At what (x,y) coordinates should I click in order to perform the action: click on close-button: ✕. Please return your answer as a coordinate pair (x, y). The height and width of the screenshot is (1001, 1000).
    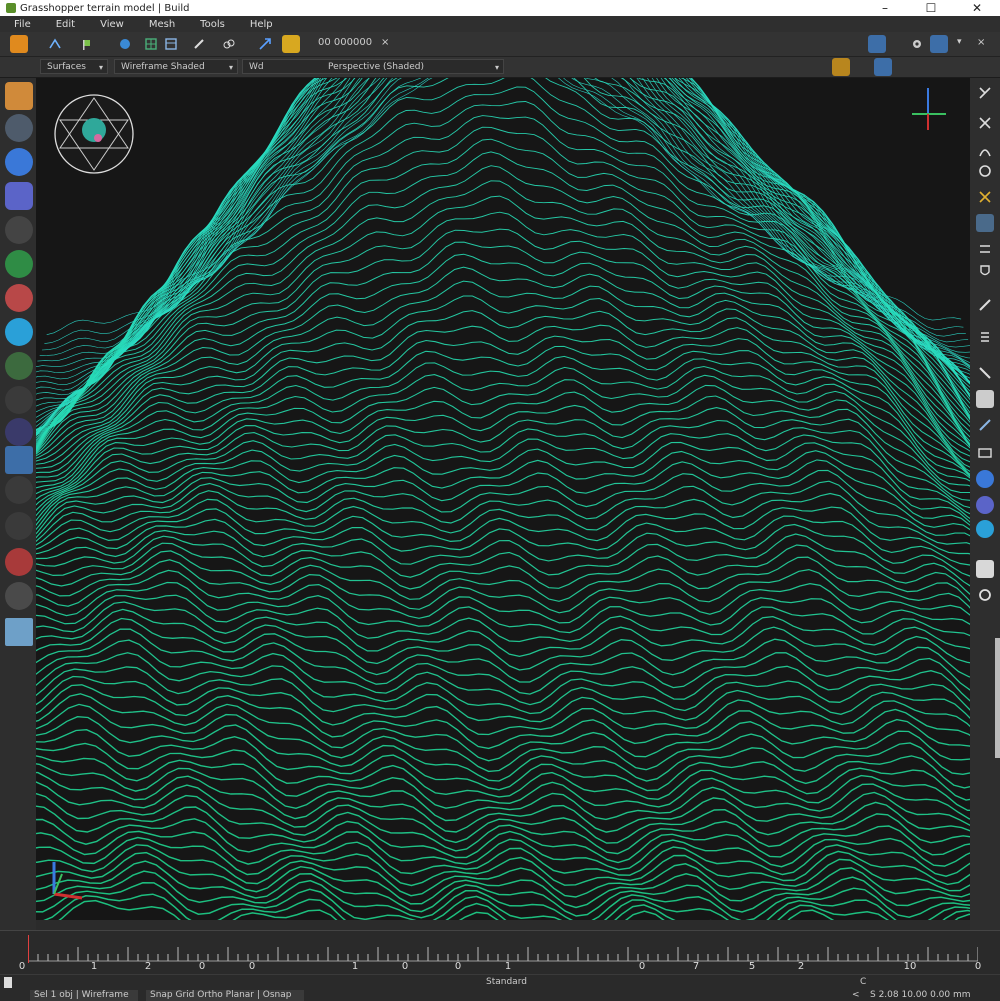
    Looking at the image, I should click on (977, 8).